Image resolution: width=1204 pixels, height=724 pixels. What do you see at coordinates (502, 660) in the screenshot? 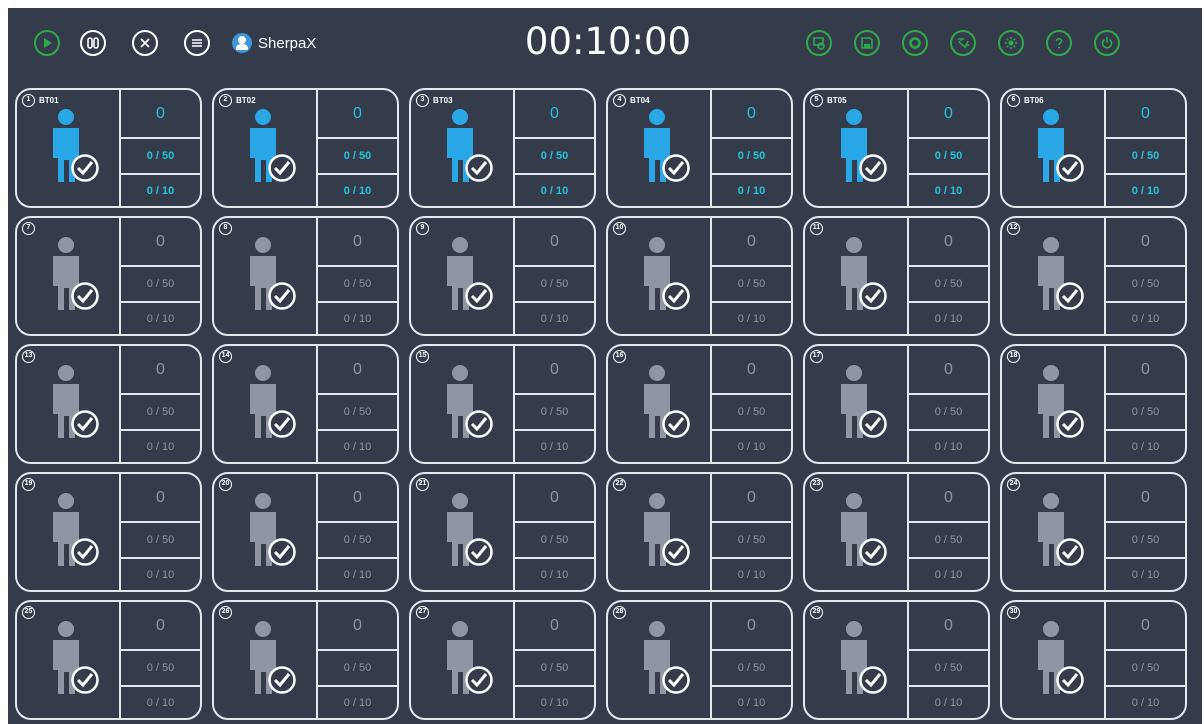
I see `device-slot-27: 27 0 0 / 50 0 / 10` at bounding box center [502, 660].